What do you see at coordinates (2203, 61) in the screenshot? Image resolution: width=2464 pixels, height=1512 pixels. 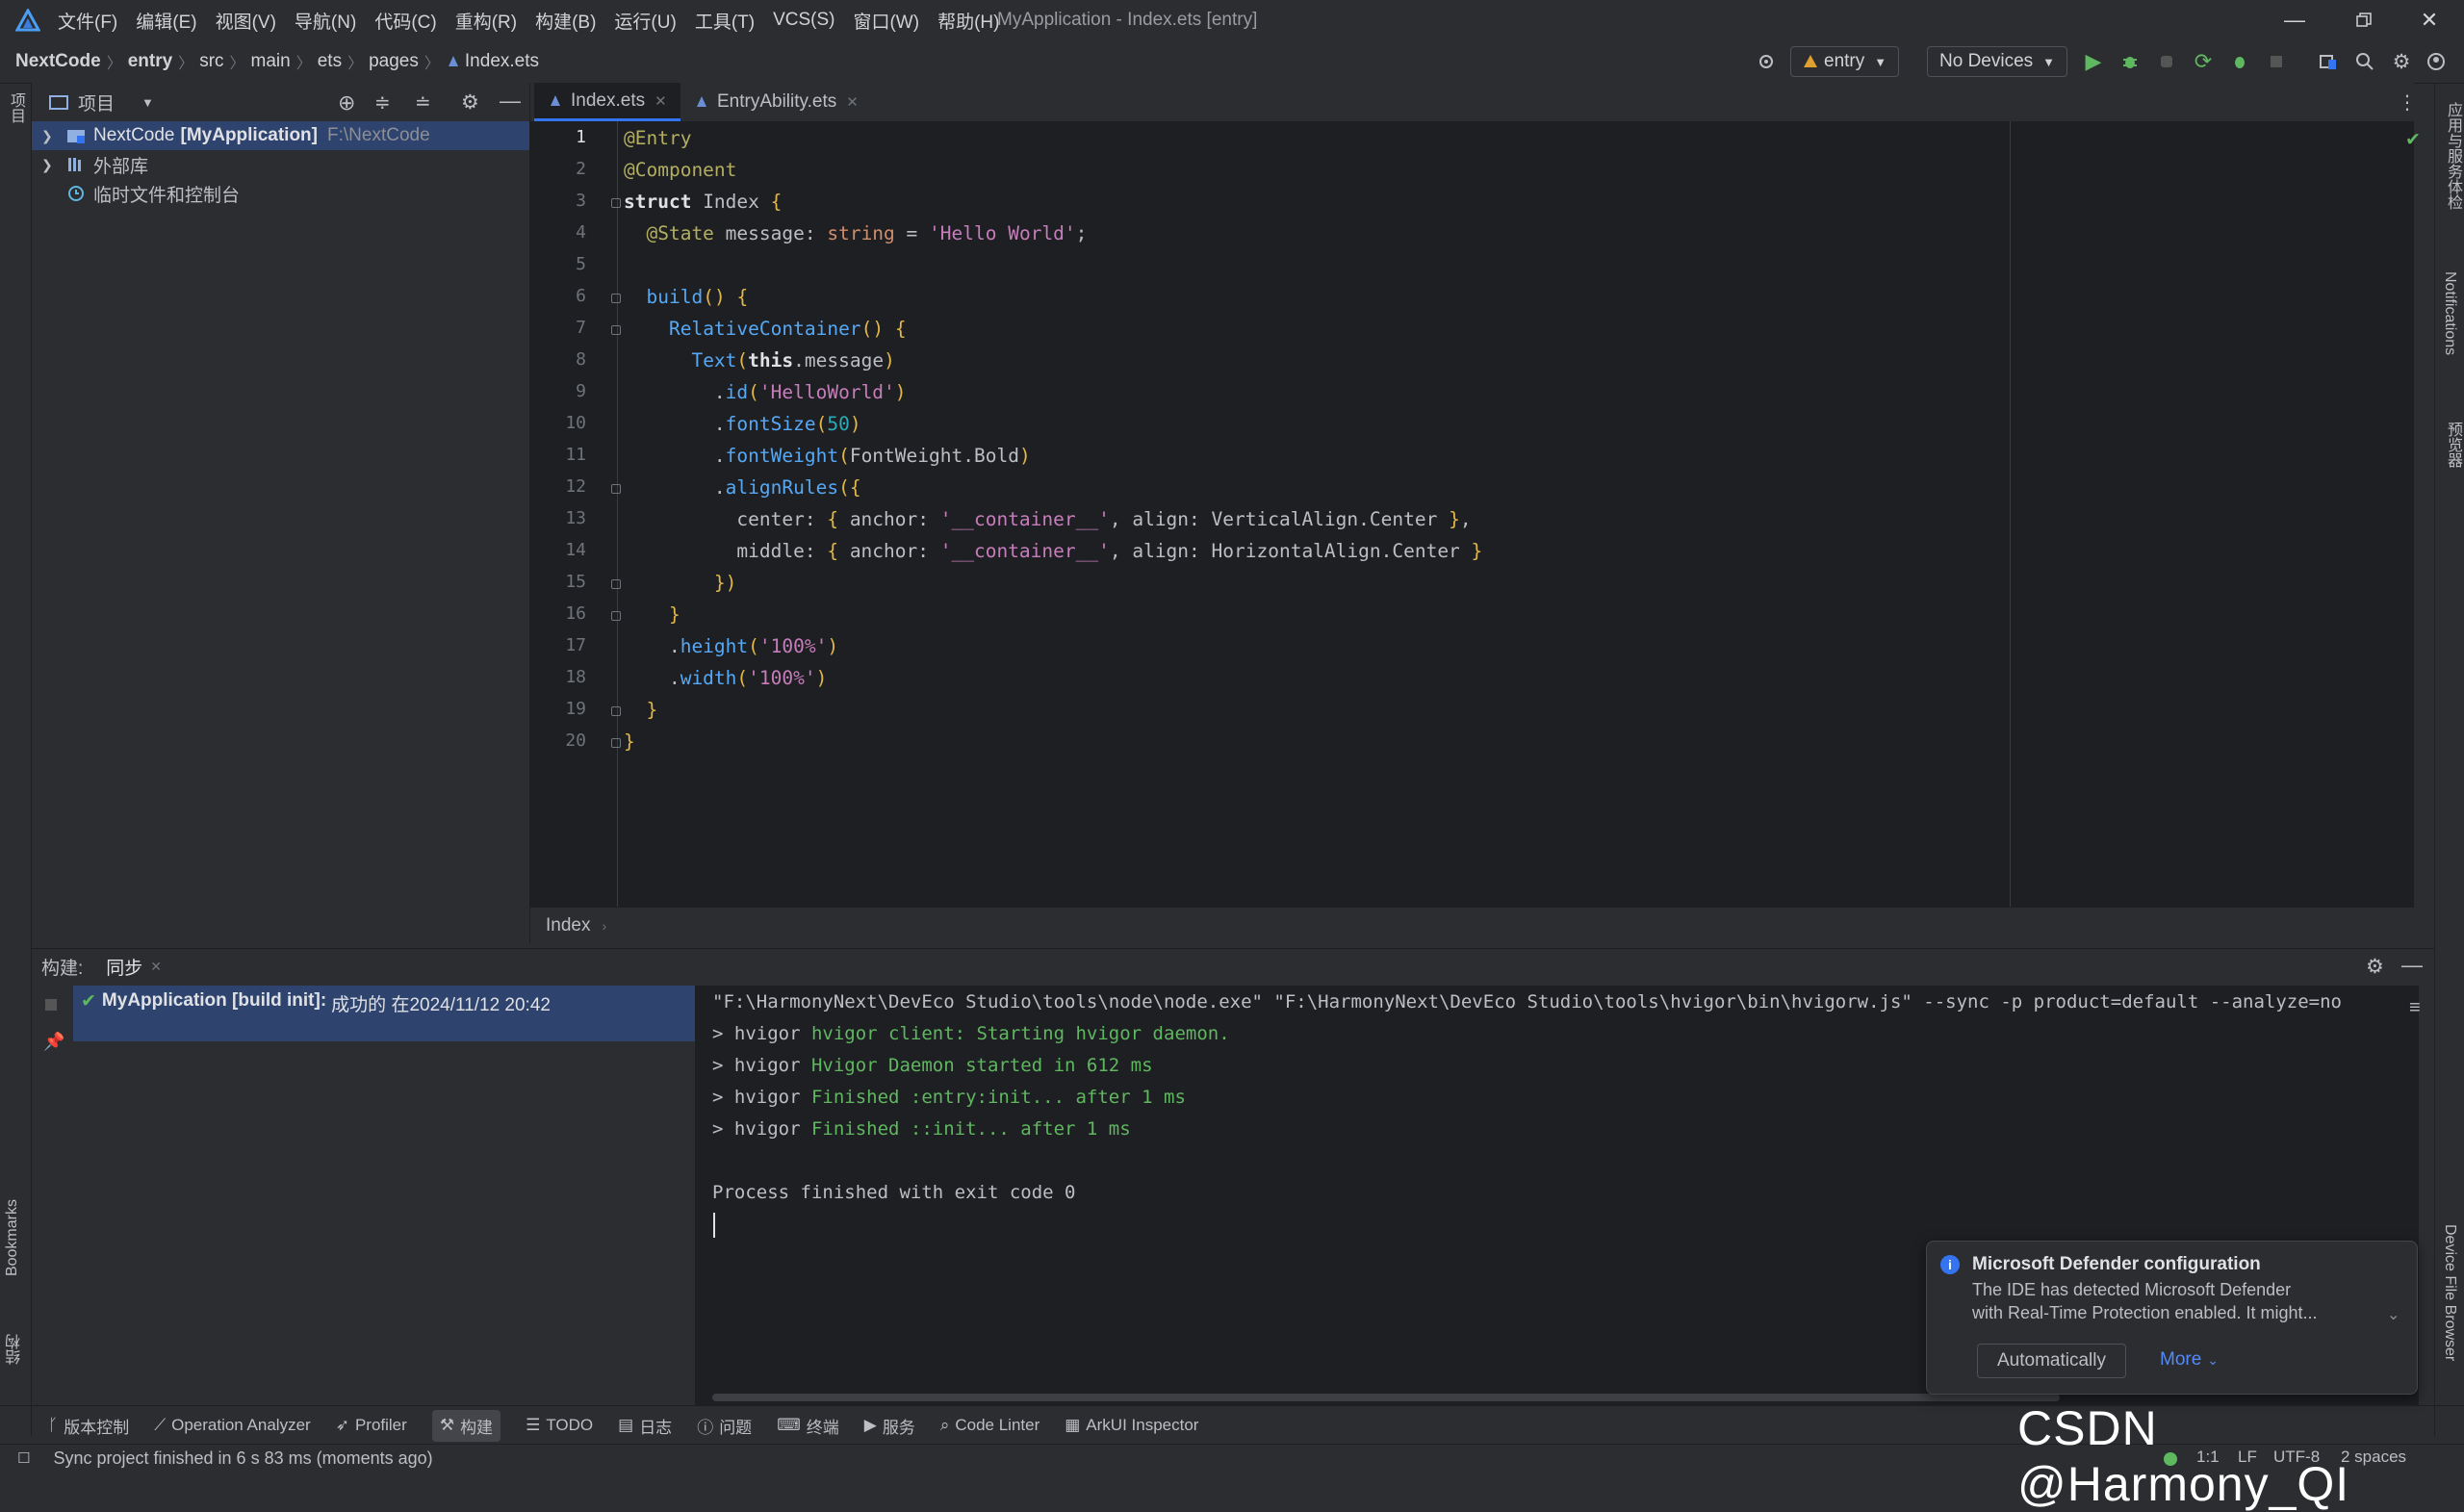 I see `apply-changes-icon: ⟳` at bounding box center [2203, 61].